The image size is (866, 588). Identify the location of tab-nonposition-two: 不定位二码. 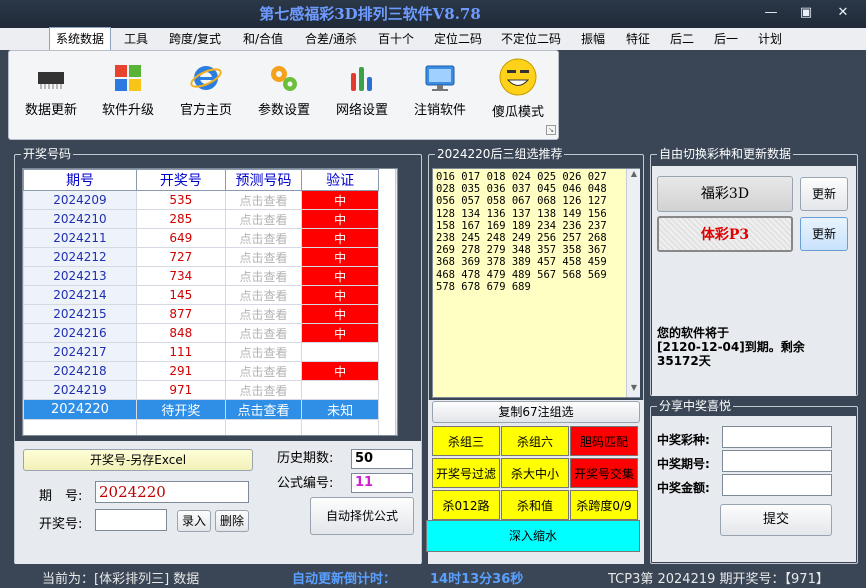
(531, 39).